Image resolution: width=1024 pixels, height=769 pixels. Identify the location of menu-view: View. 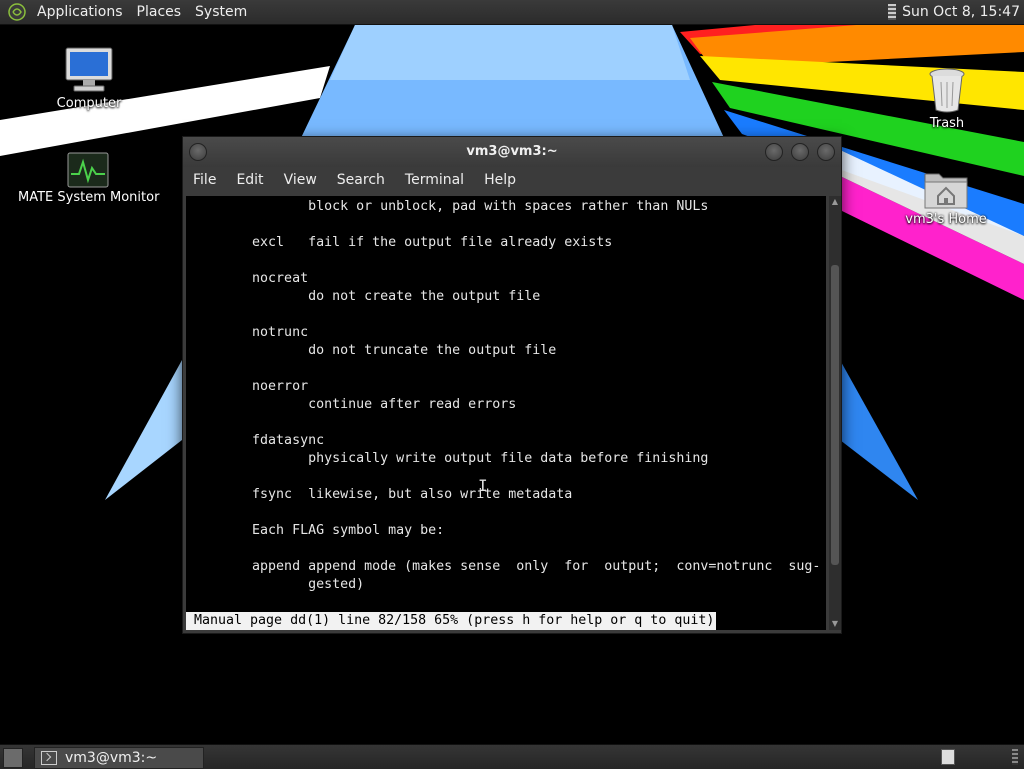
(300, 180).